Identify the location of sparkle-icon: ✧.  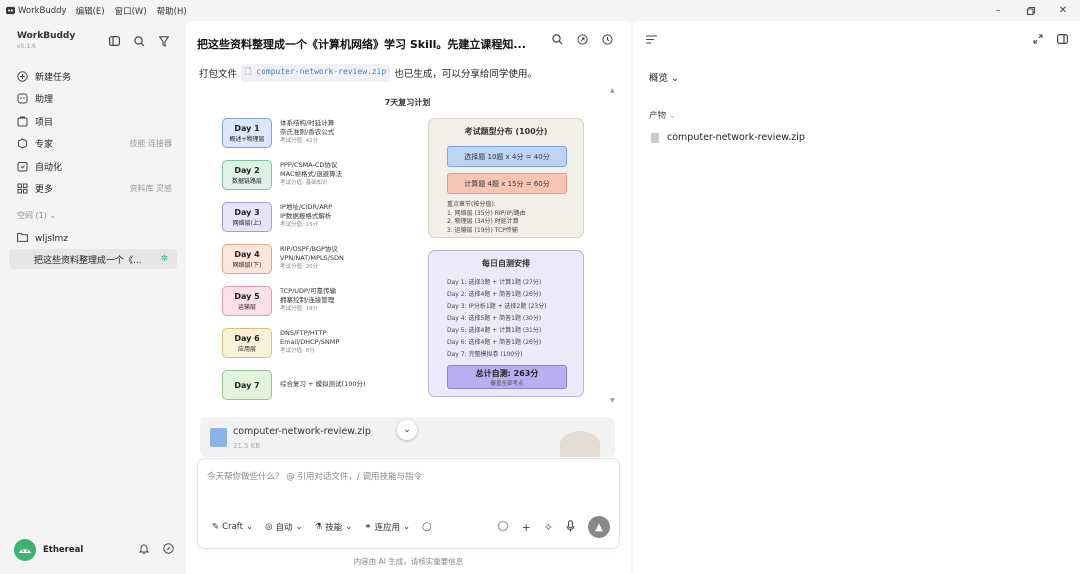
(548, 527).